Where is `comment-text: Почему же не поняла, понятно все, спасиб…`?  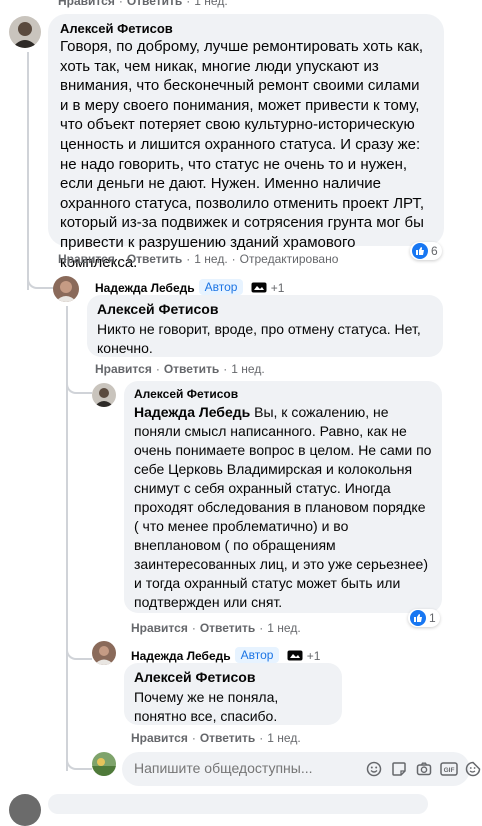 comment-text: Почему же не поняла, понятно все, спасиб… is located at coordinates (206, 706).